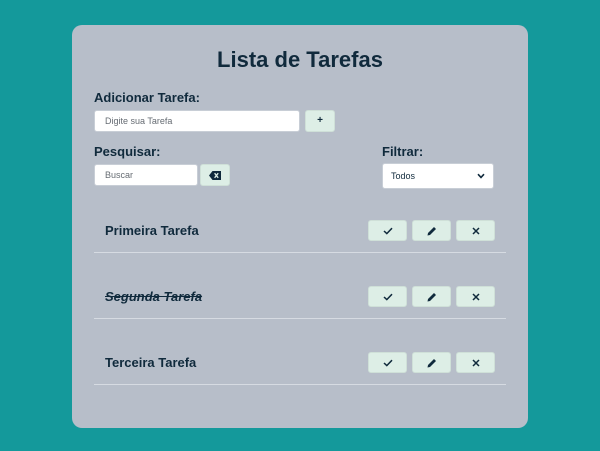 The height and width of the screenshot is (451, 600). What do you see at coordinates (438, 176) in the screenshot?
I see `filter-select: Todos` at bounding box center [438, 176].